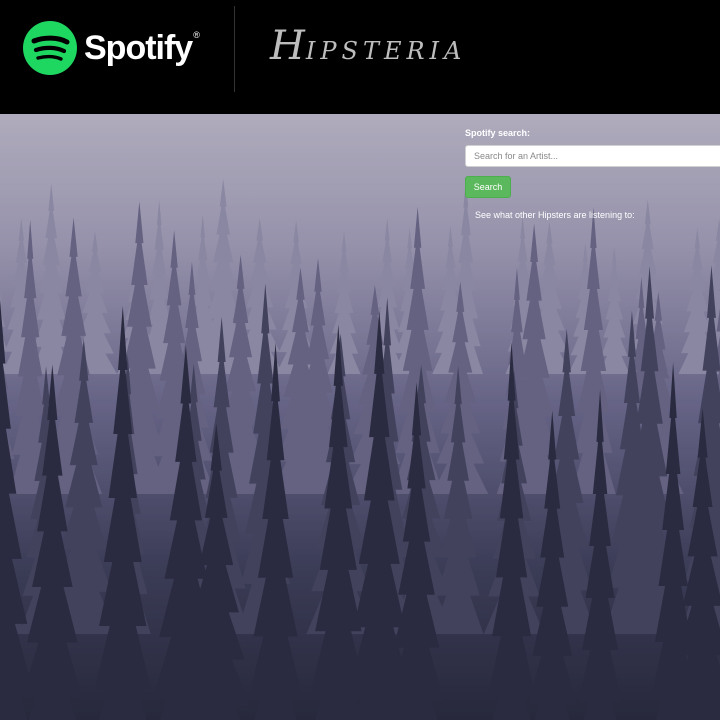  Describe the element at coordinates (488, 187) in the screenshot. I see `search-button: Search` at that location.